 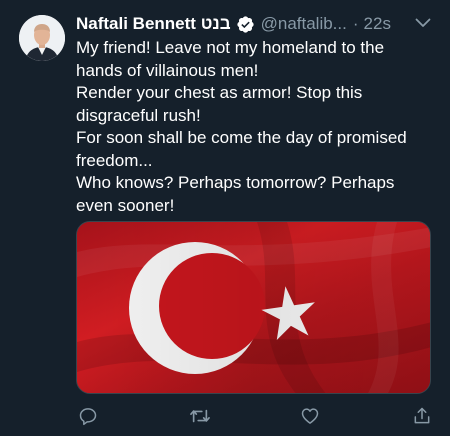 I want to click on tweet-text-line: disgraceful rush!, so click(x=138, y=115).